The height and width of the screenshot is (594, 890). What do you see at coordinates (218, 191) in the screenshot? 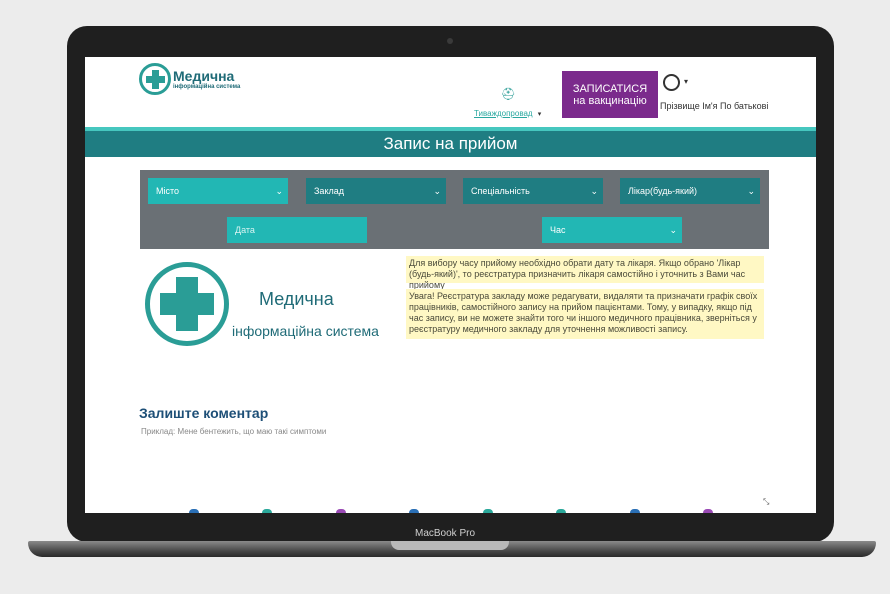
I see `city-select: Місто ⌄` at bounding box center [218, 191].